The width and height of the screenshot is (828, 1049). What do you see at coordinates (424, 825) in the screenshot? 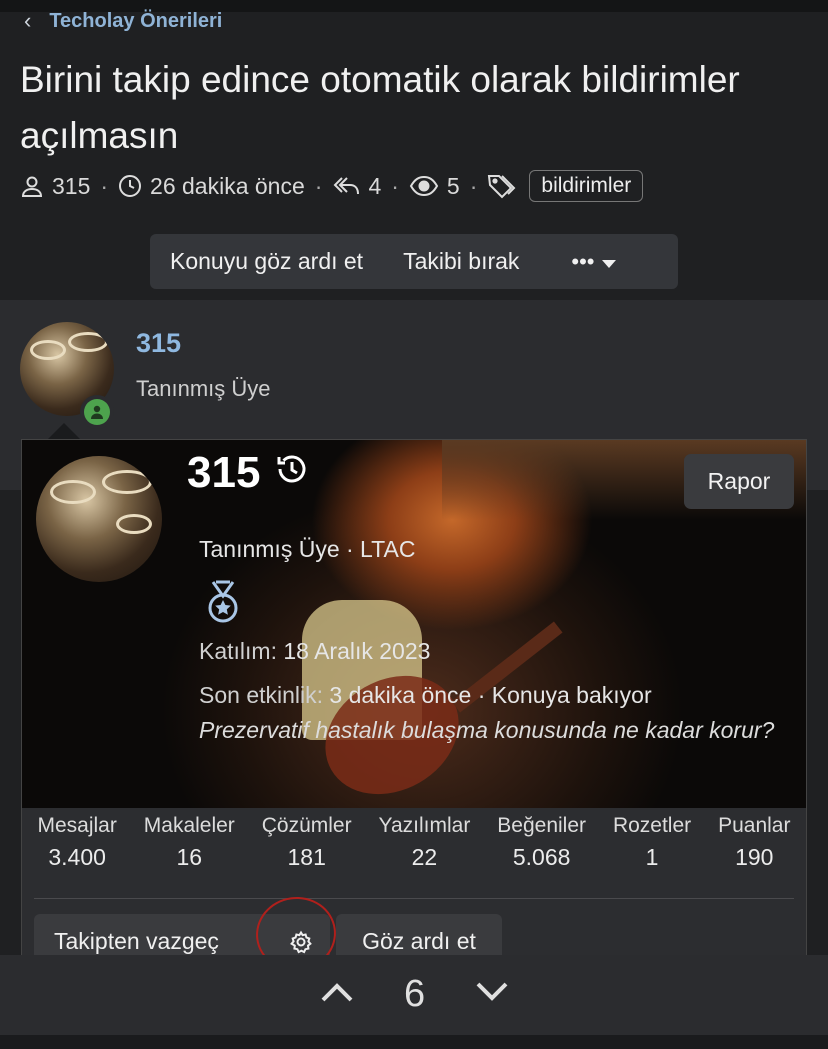
I see `stat-label: Yazılımlar` at bounding box center [424, 825].